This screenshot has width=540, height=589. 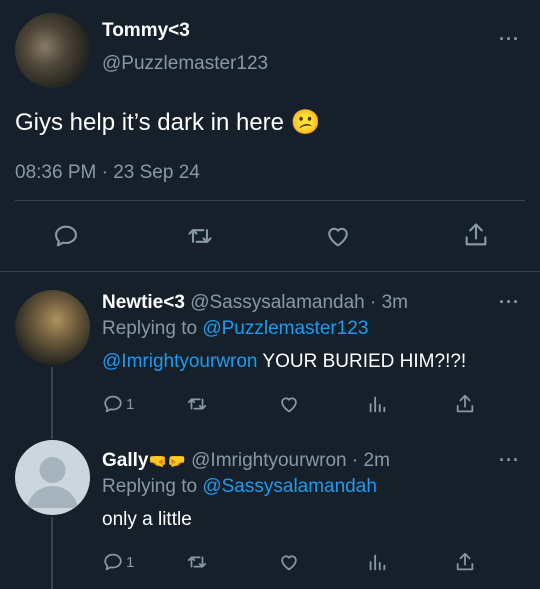 What do you see at coordinates (185, 64) in the screenshot?
I see `handle: @Puzzlemaster123` at bounding box center [185, 64].